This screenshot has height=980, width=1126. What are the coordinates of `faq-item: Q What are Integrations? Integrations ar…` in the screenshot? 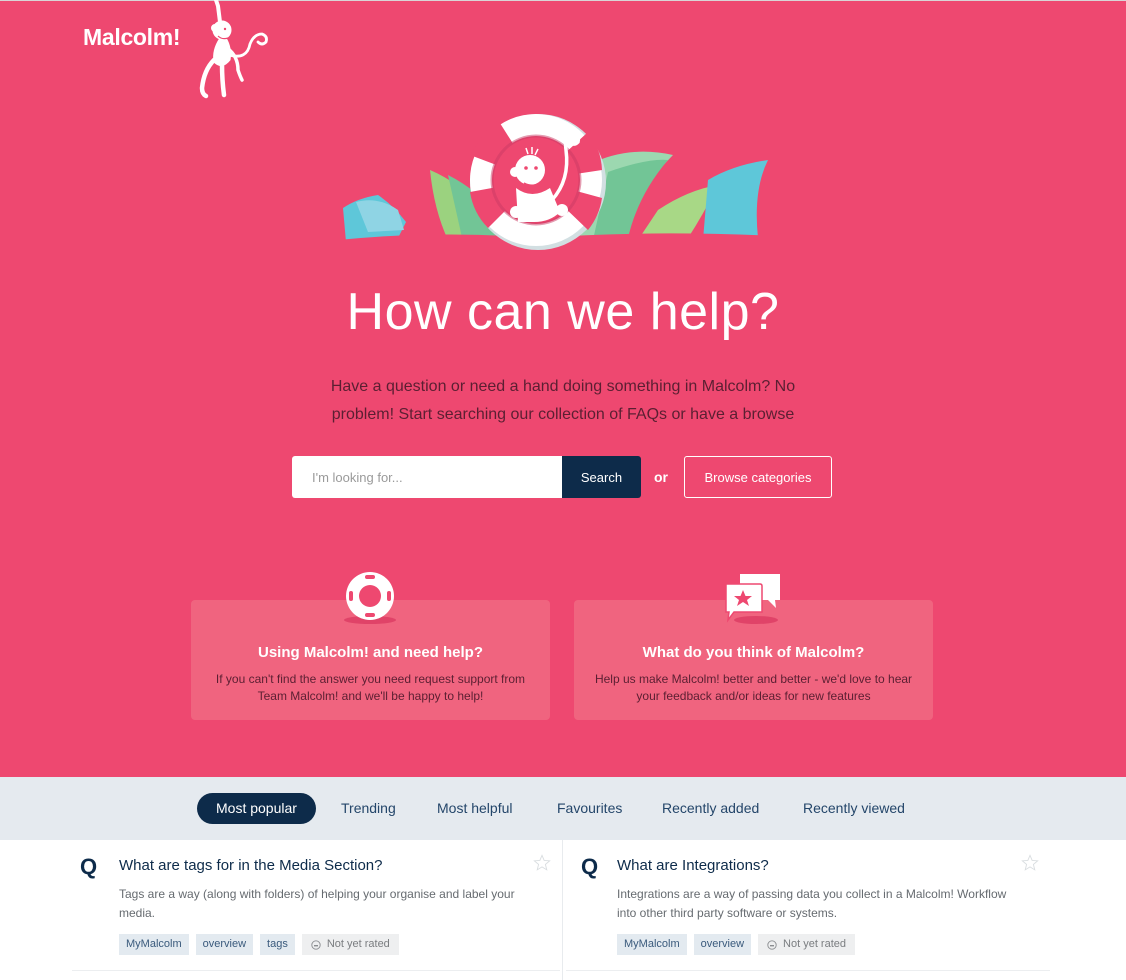 It's located at (818, 905).